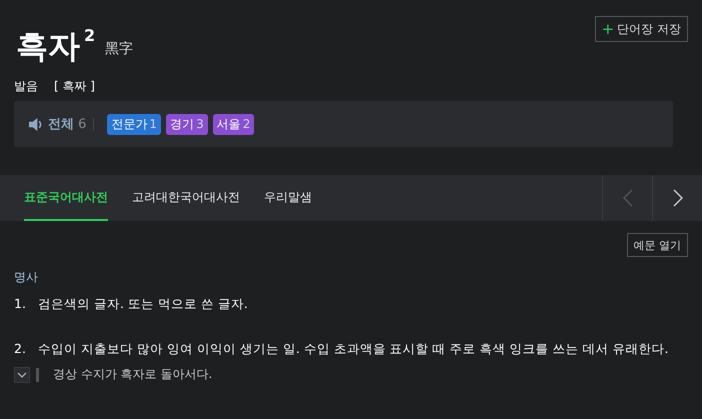 This screenshot has height=419, width=702. What do you see at coordinates (233, 124) in the screenshot?
I see `region-tag: 서울 2` at bounding box center [233, 124].